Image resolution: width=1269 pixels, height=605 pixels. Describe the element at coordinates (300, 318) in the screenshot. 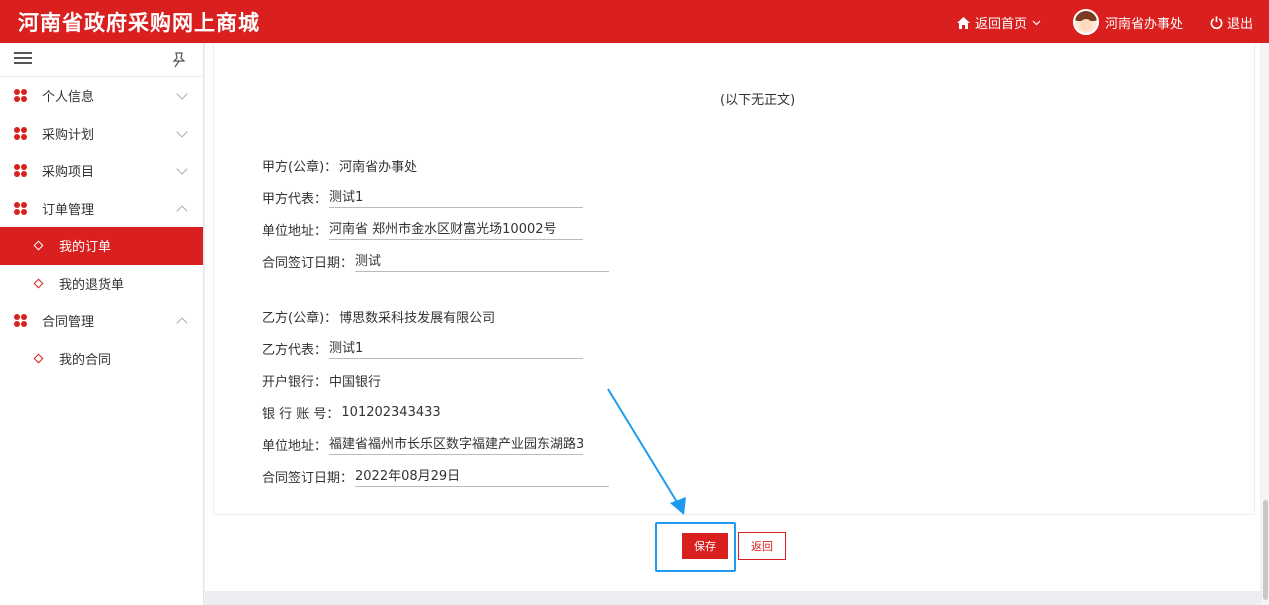

I see `field-label: 乙方(公章)：` at that location.